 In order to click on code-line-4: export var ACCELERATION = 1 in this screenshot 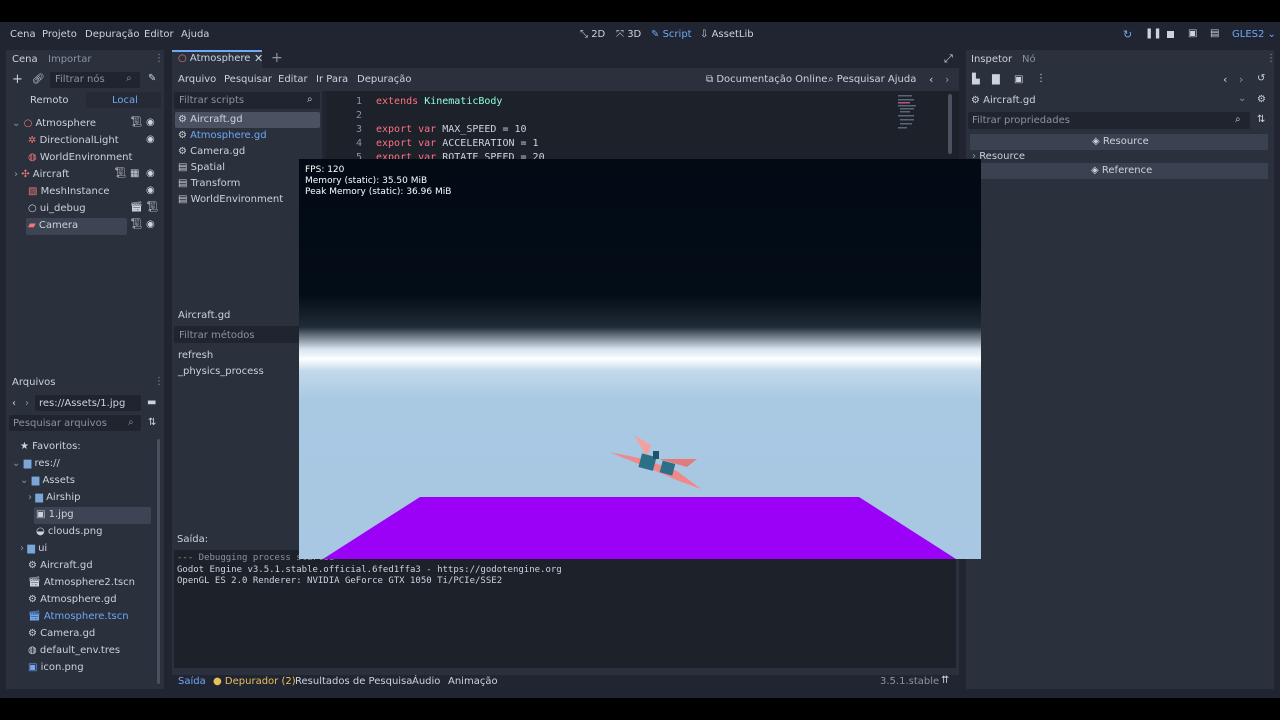, I will do `click(457, 143)`.